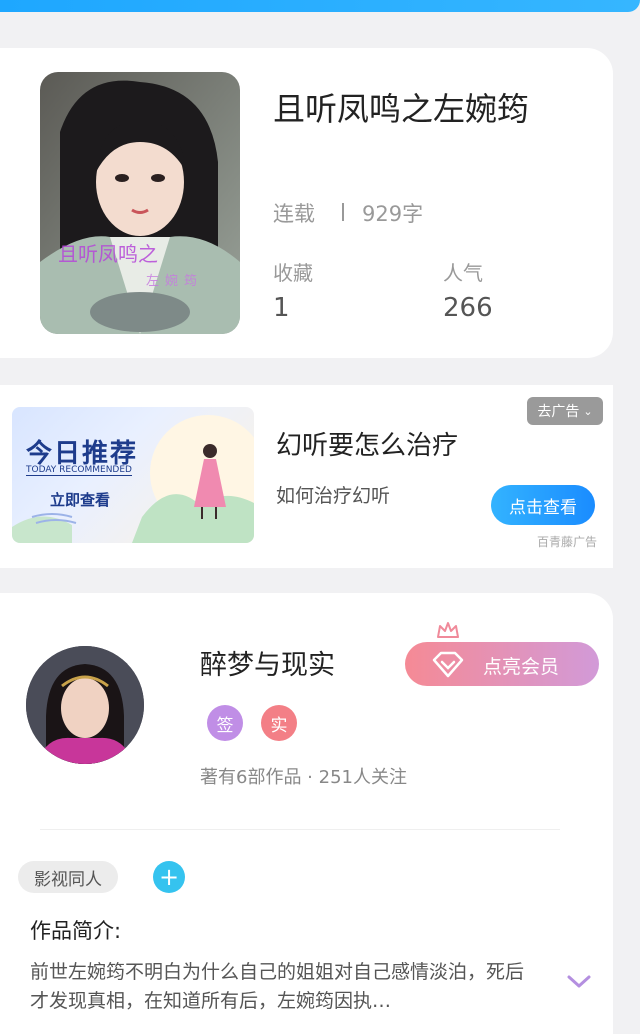  What do you see at coordinates (293, 273) in the screenshot?
I see `favorites-label: 收藏` at bounding box center [293, 273].